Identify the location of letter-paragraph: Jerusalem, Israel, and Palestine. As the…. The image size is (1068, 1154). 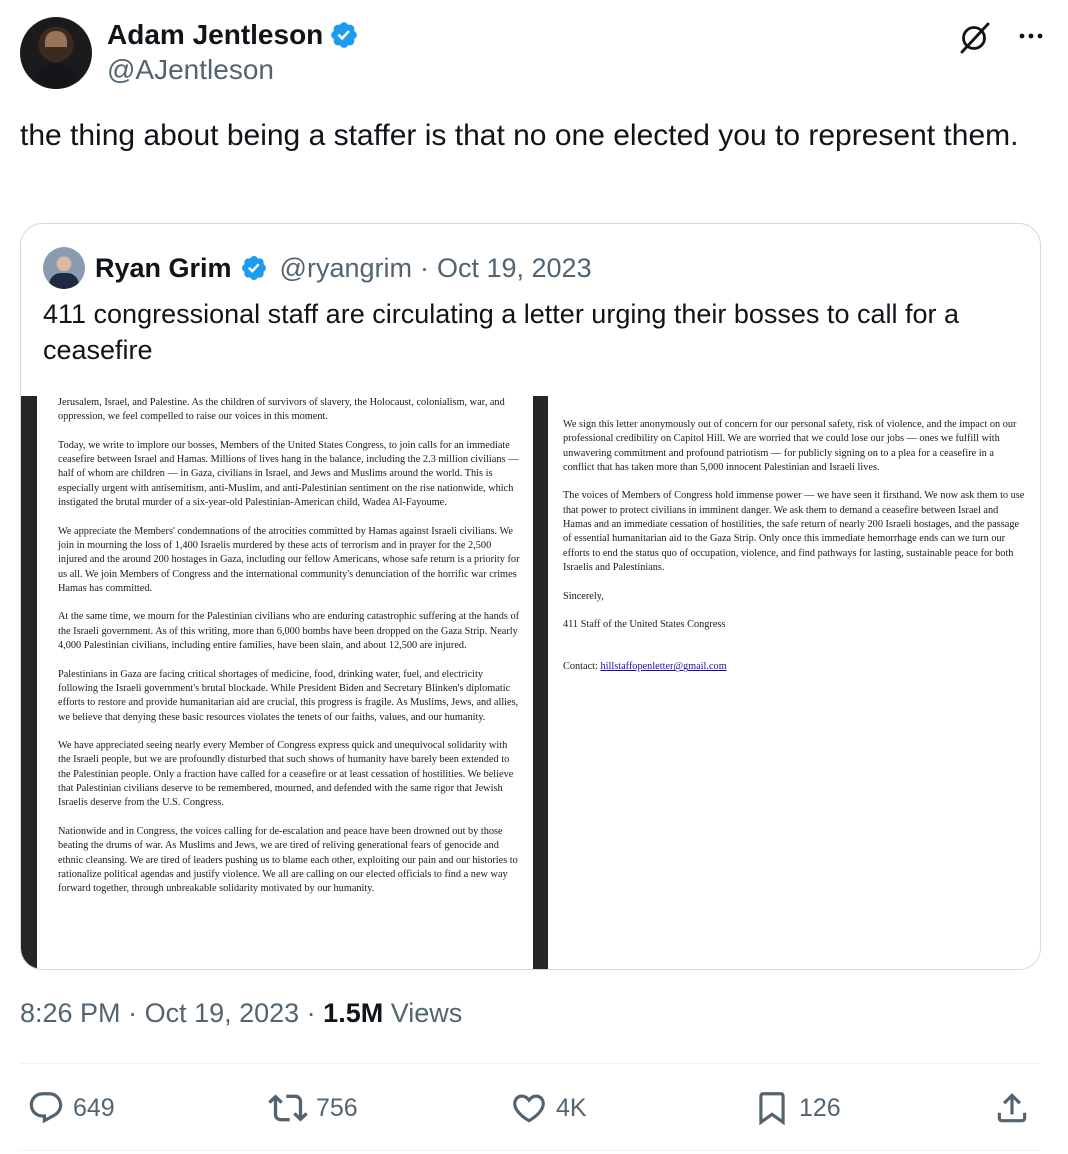
(281, 410).